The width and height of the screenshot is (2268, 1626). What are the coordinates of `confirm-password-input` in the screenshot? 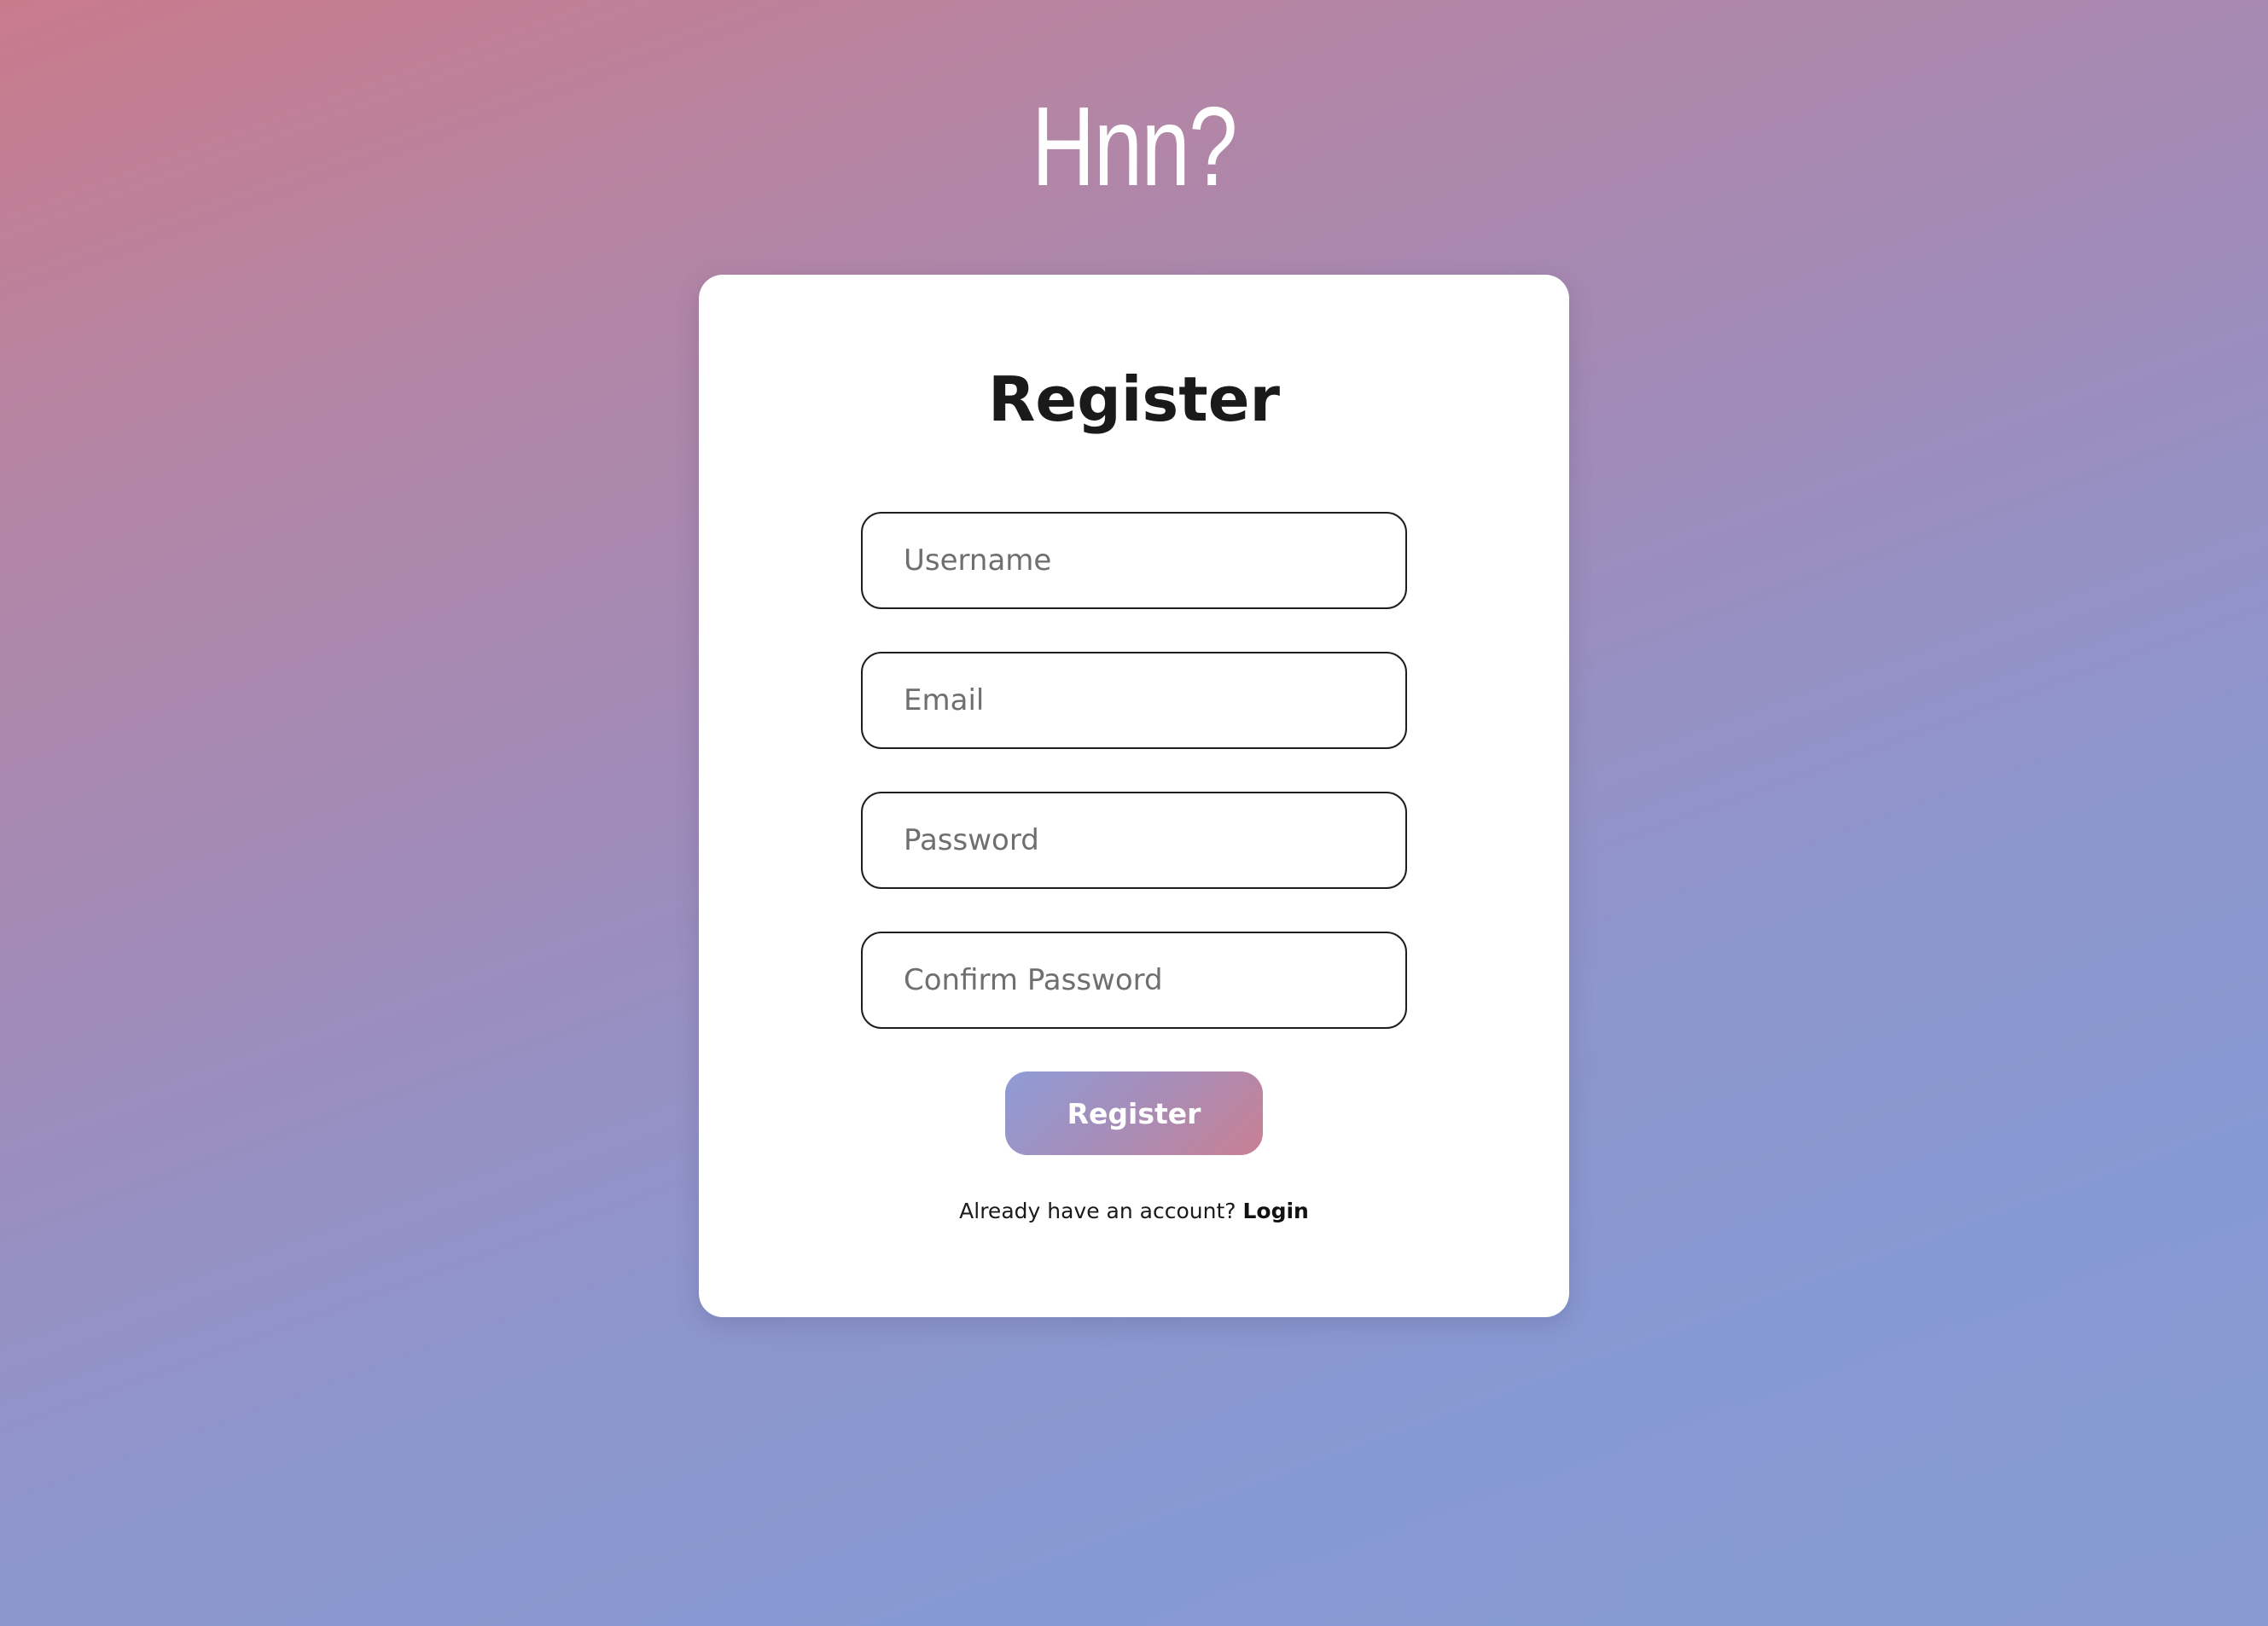 It's located at (1134, 981).